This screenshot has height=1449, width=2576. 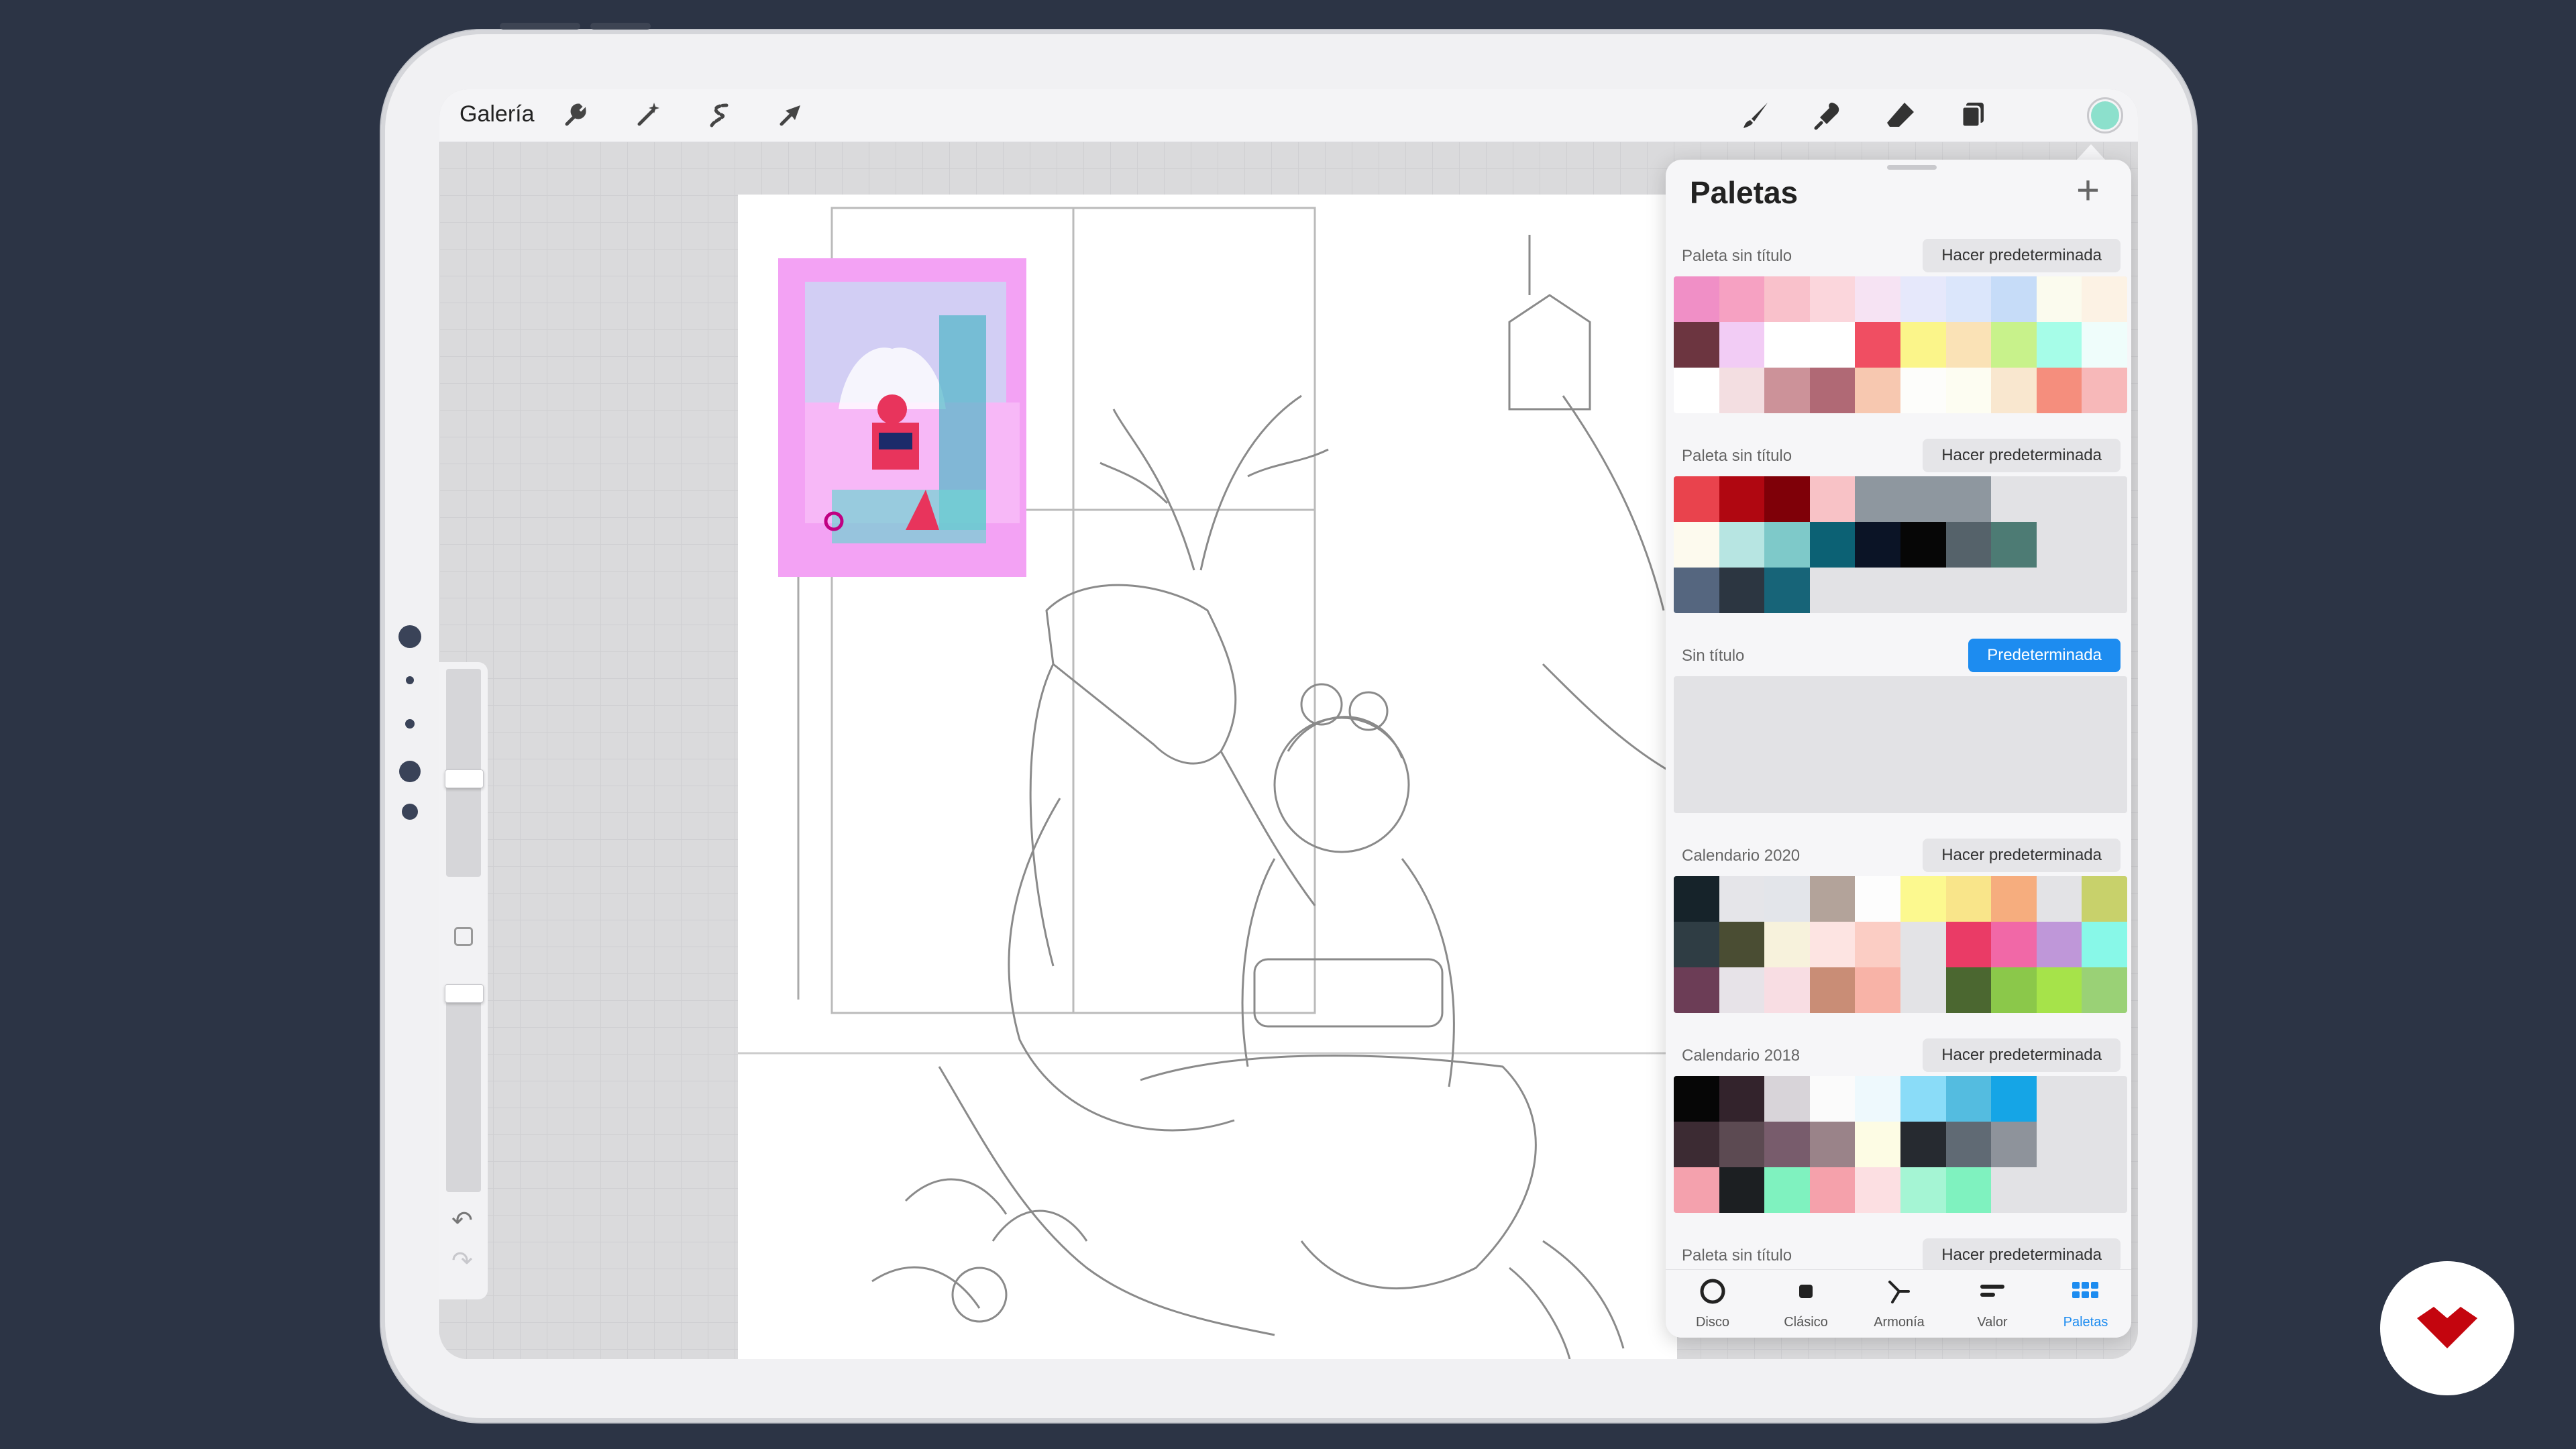 What do you see at coordinates (464, 1088) in the screenshot?
I see `opacity-slider` at bounding box center [464, 1088].